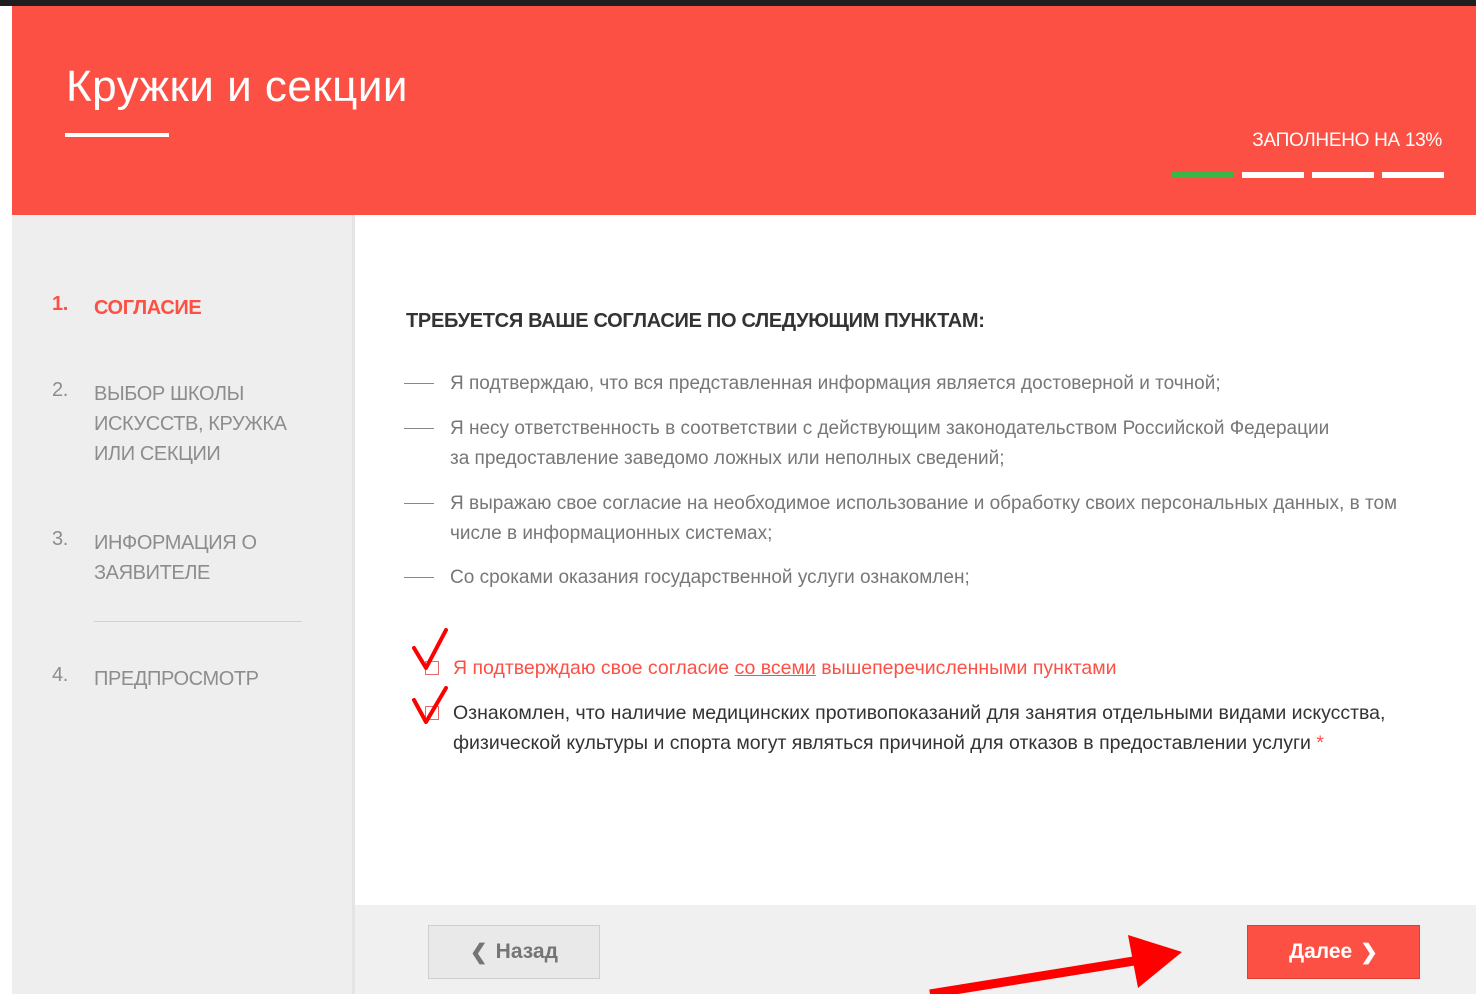 This screenshot has width=1476, height=994. I want to click on chevron-right-icon: ❯, so click(1369, 952).